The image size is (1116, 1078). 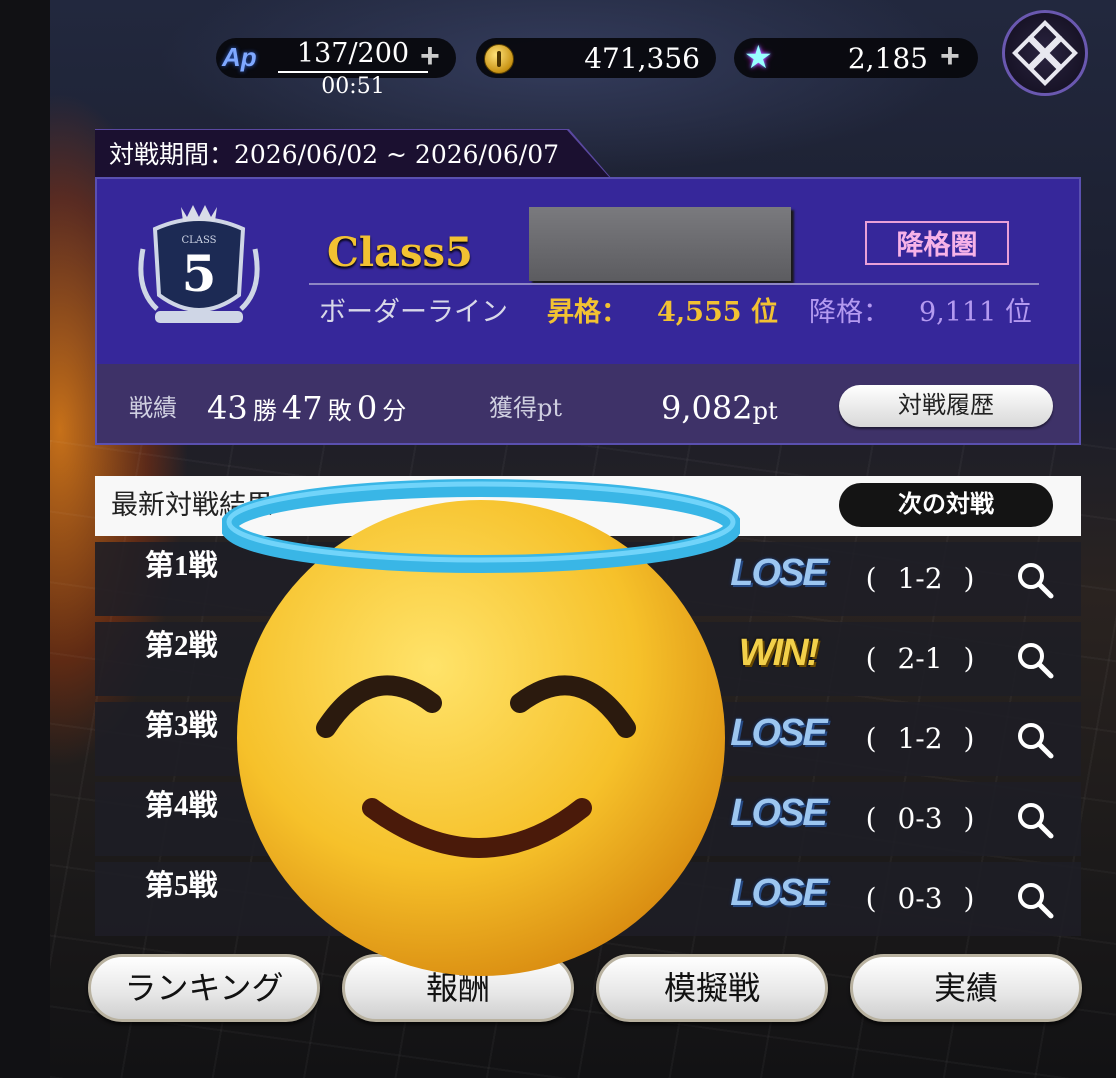 I want to click on losses-count: 47, so click(x=302, y=408).